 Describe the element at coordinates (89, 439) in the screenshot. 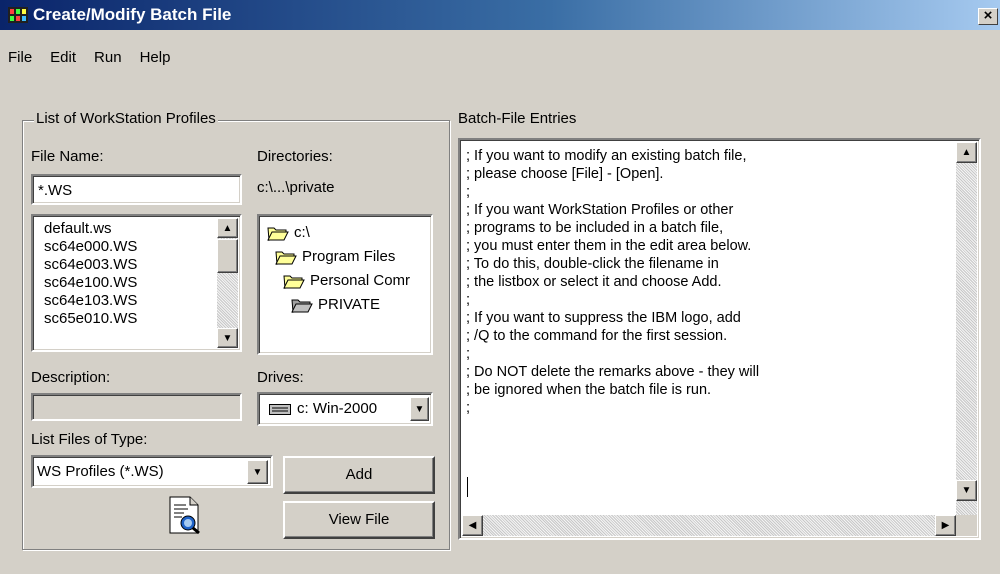

I see `list-type-label: List Files of Type:` at that location.